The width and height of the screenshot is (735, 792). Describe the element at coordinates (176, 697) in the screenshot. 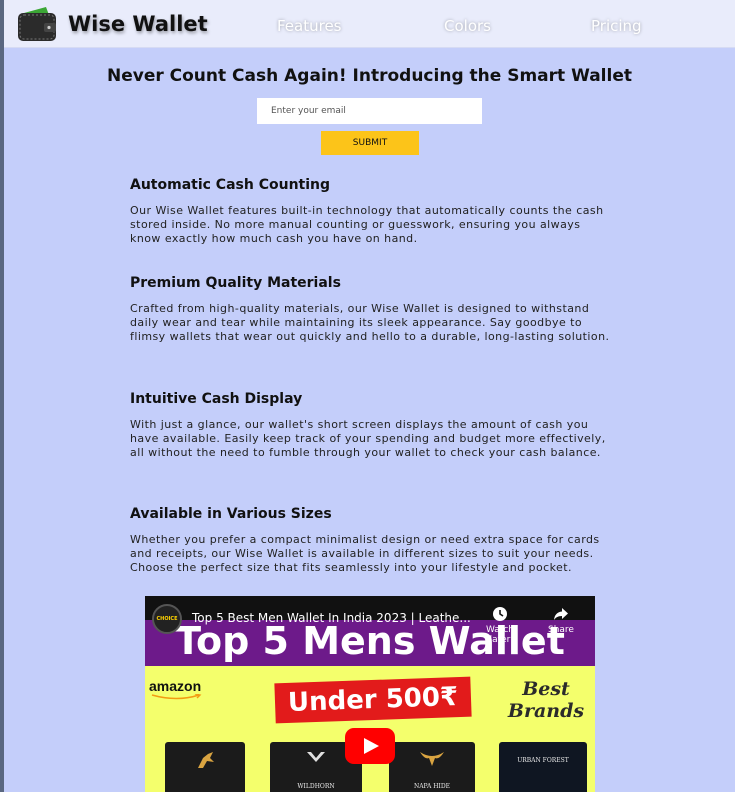

I see `amazon-smile-icon` at that location.